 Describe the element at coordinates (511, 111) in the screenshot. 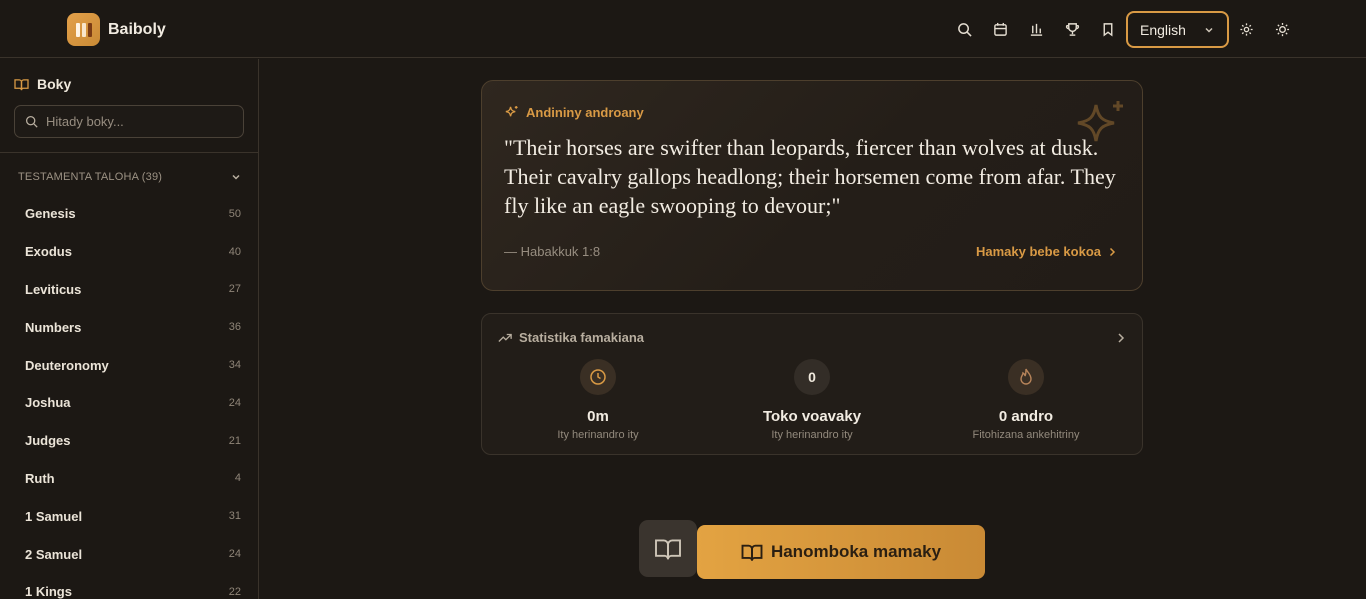

I see `sparkles-icon` at that location.